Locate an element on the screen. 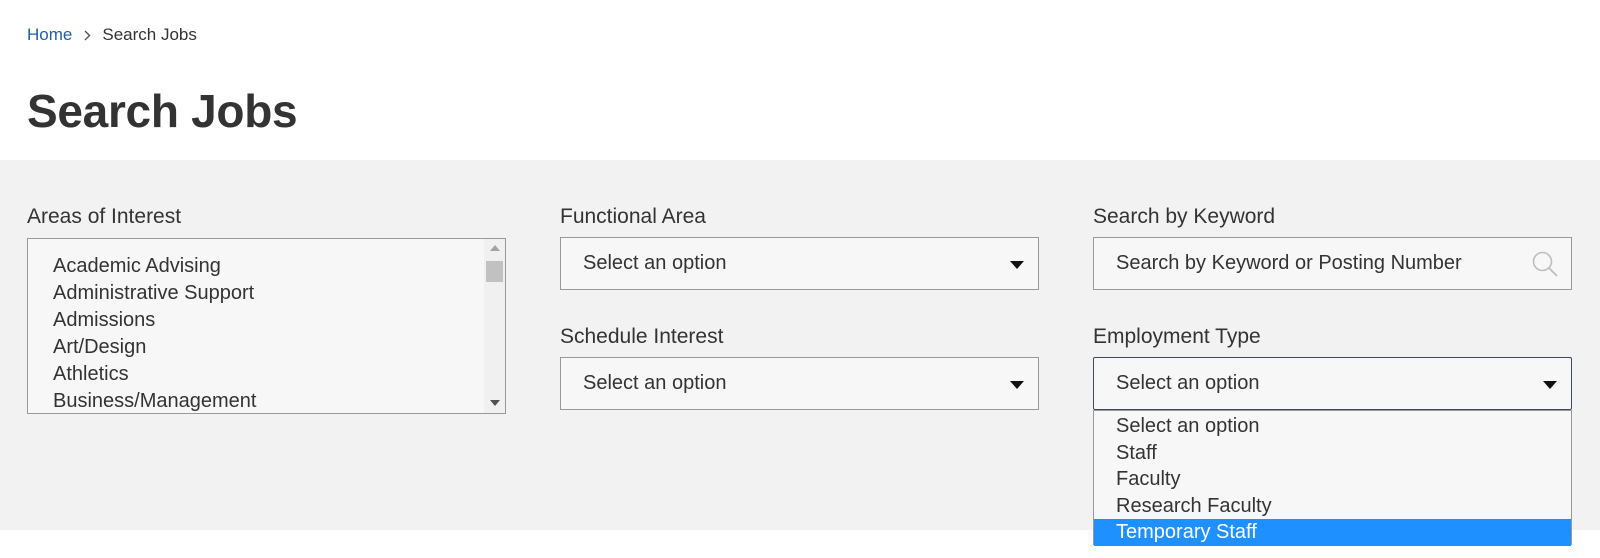 Image resolution: width=1600 pixels, height=558 pixels. breadcrumb-home-link: Home is located at coordinates (49, 35).